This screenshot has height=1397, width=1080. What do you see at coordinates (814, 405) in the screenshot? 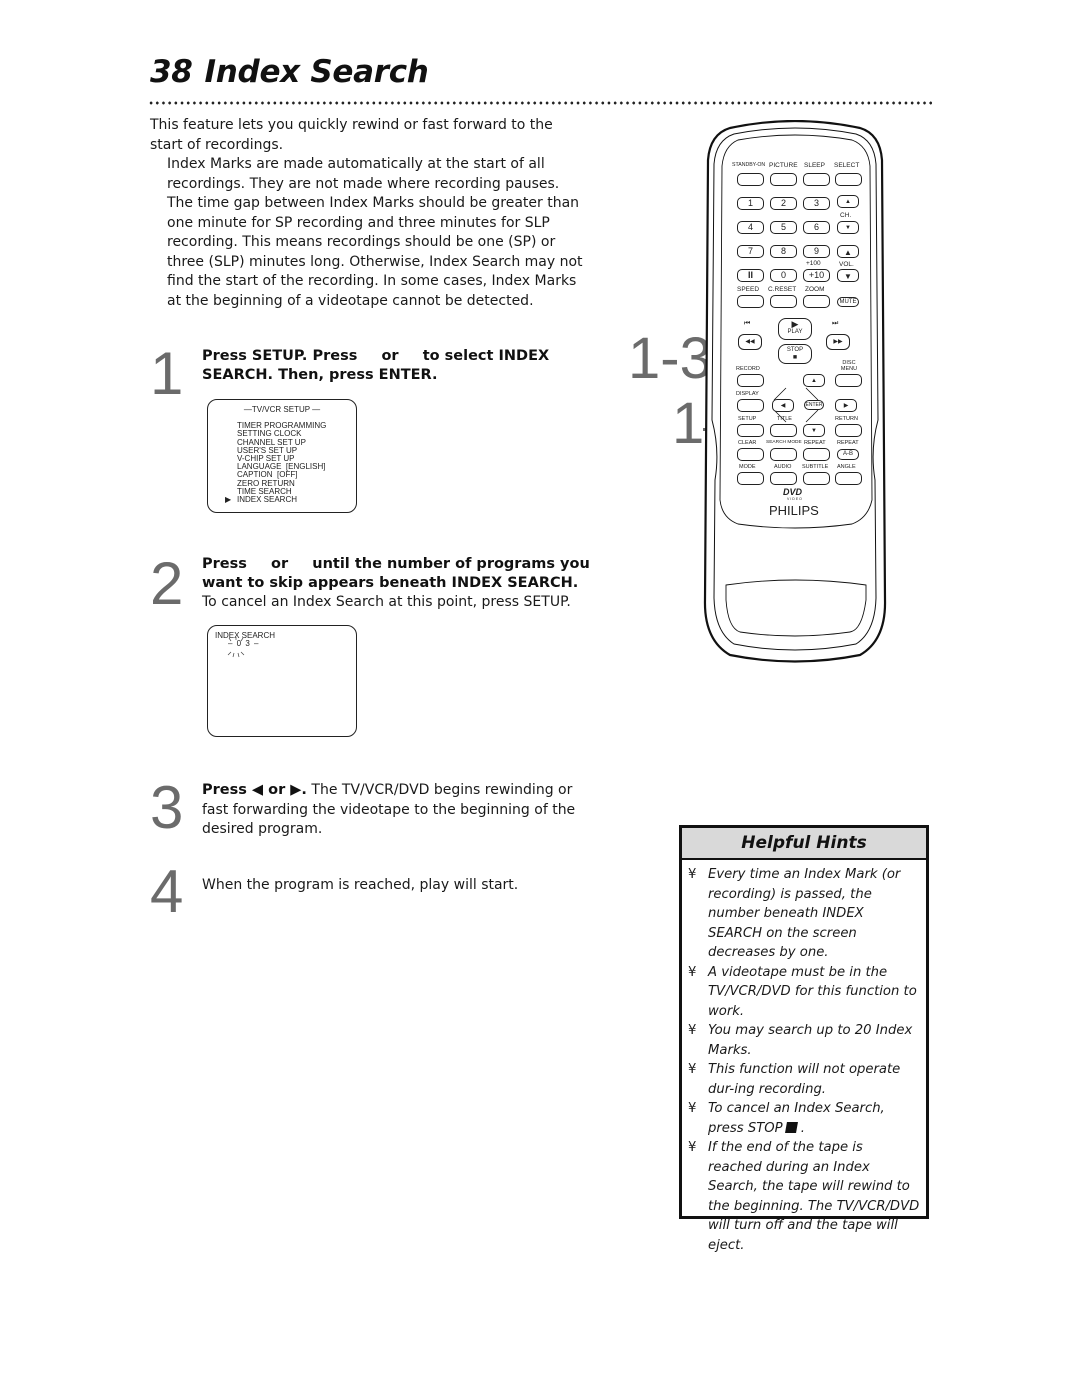
I see `enter-button: ENTER` at bounding box center [814, 405].